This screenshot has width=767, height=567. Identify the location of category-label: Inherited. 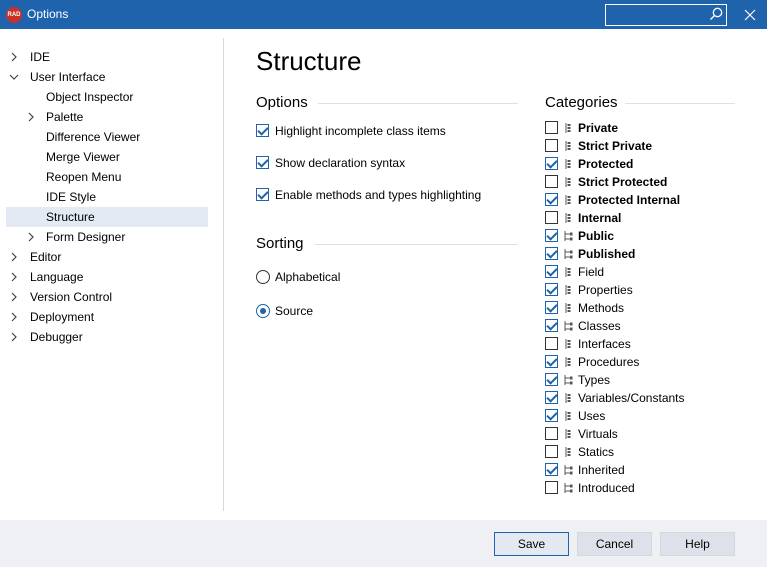
(601, 470).